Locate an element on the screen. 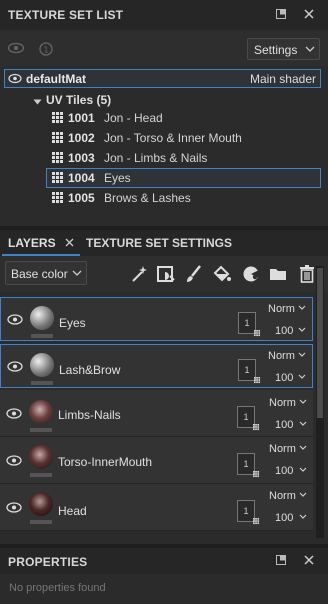 The width and height of the screenshot is (328, 604). shader-name: Main shader is located at coordinates (282, 79).